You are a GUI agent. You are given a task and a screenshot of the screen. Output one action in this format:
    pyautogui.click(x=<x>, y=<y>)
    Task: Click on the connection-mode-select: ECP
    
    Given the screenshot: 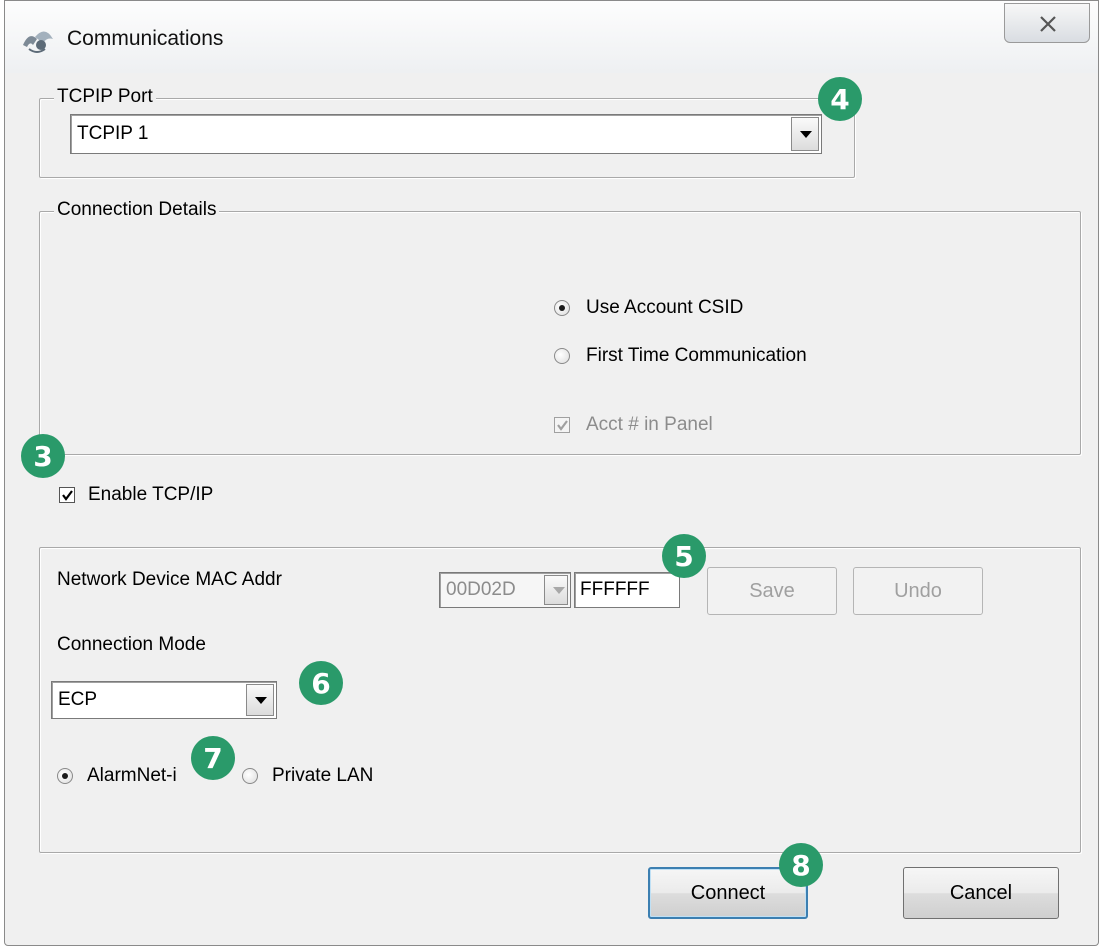 What is the action you would take?
    pyautogui.click(x=164, y=700)
    